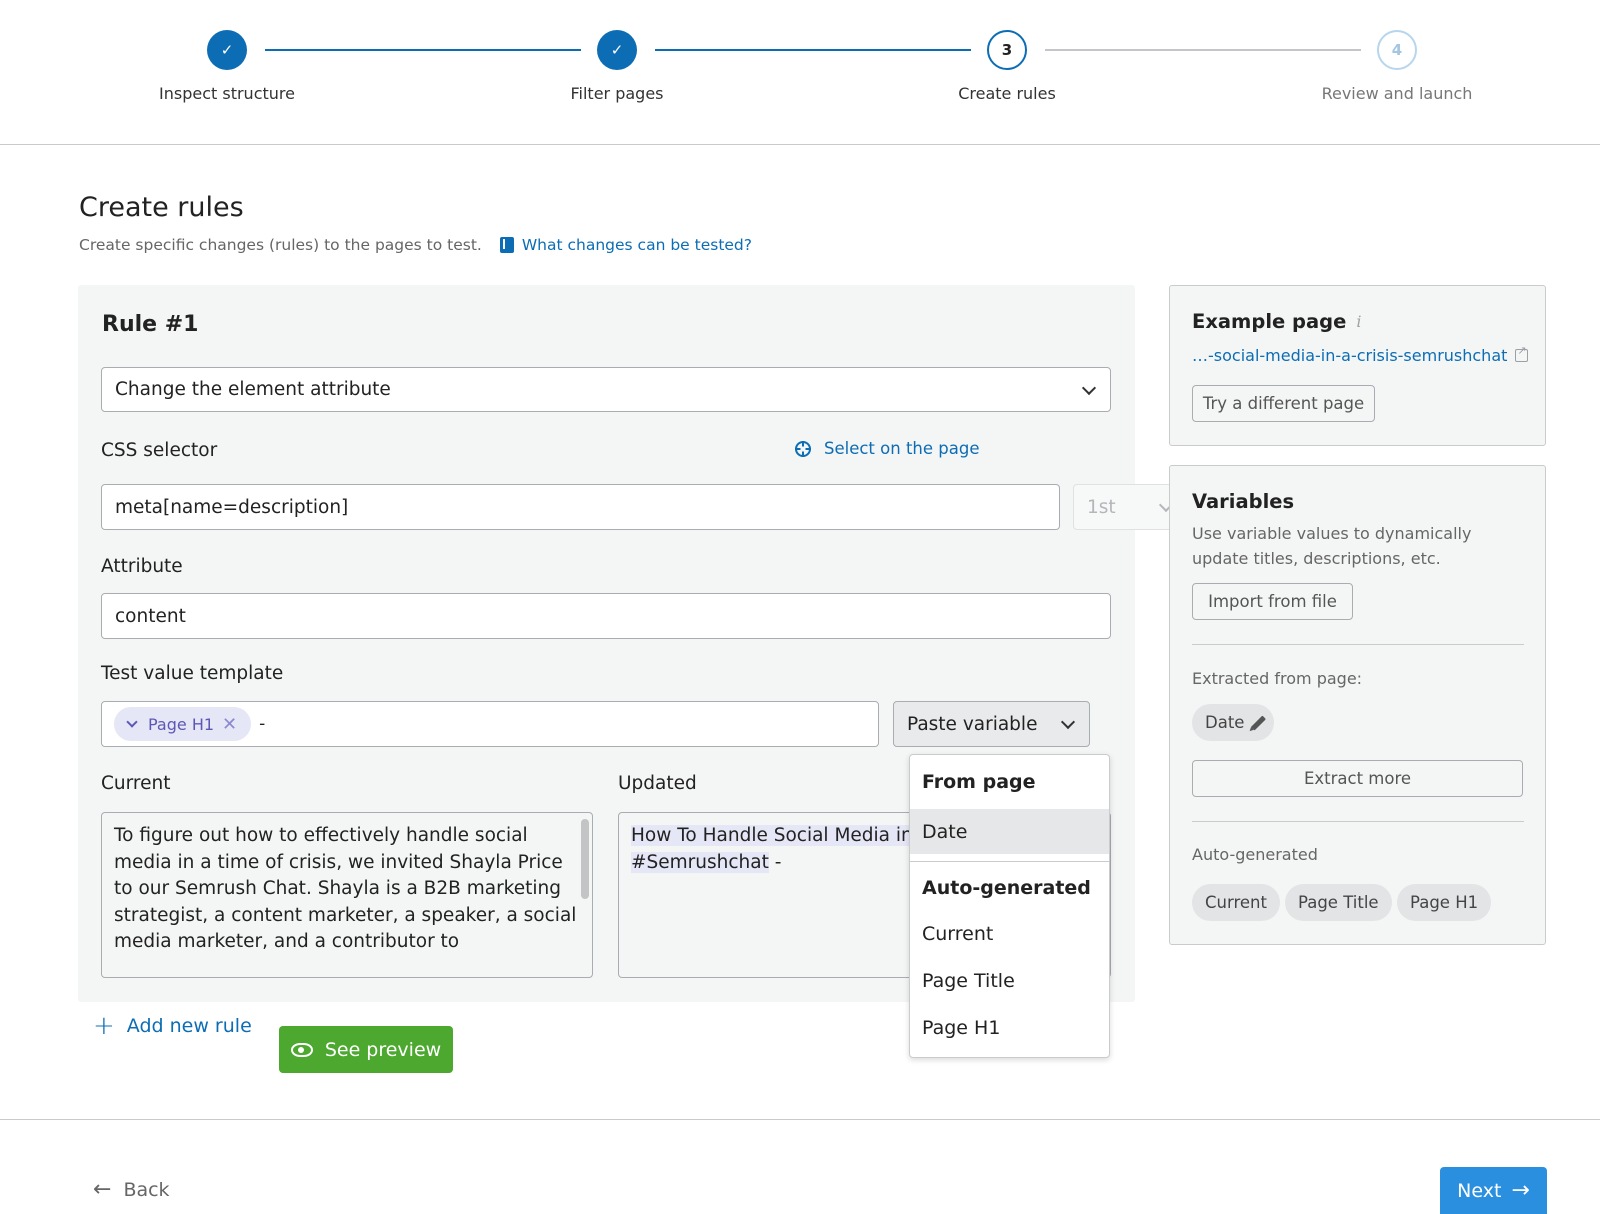 The width and height of the screenshot is (1600, 1214). I want to click on menu-group-auto-generated: Auto-generated, so click(1006, 888).